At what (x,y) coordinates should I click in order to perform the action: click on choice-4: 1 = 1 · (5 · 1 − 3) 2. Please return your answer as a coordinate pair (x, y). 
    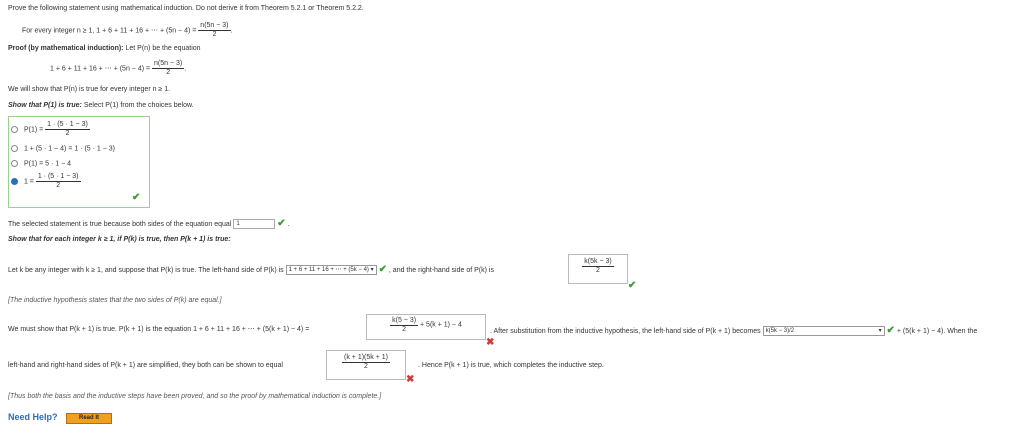
    Looking at the image, I should click on (46, 181).